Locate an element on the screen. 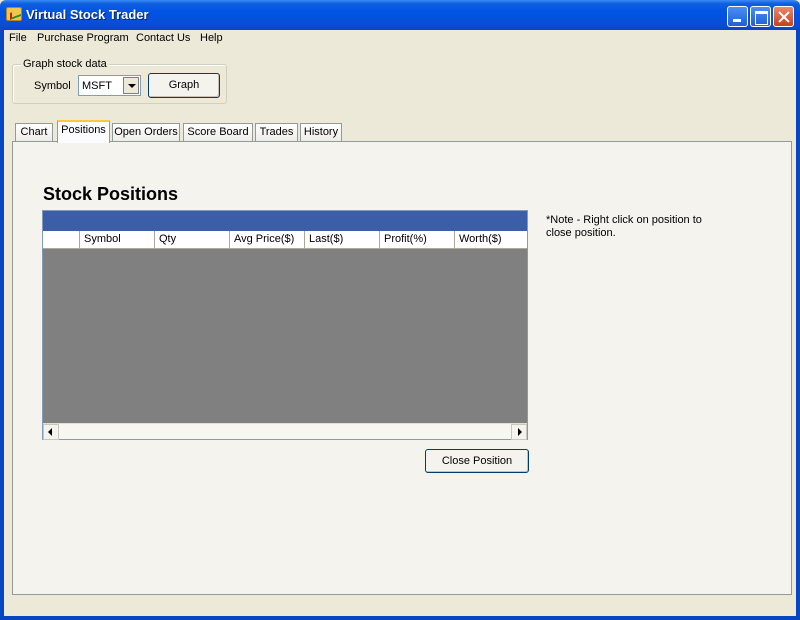 Image resolution: width=800 pixels, height=620 pixels. column-header-profit: Profit(%) is located at coordinates (416, 240).